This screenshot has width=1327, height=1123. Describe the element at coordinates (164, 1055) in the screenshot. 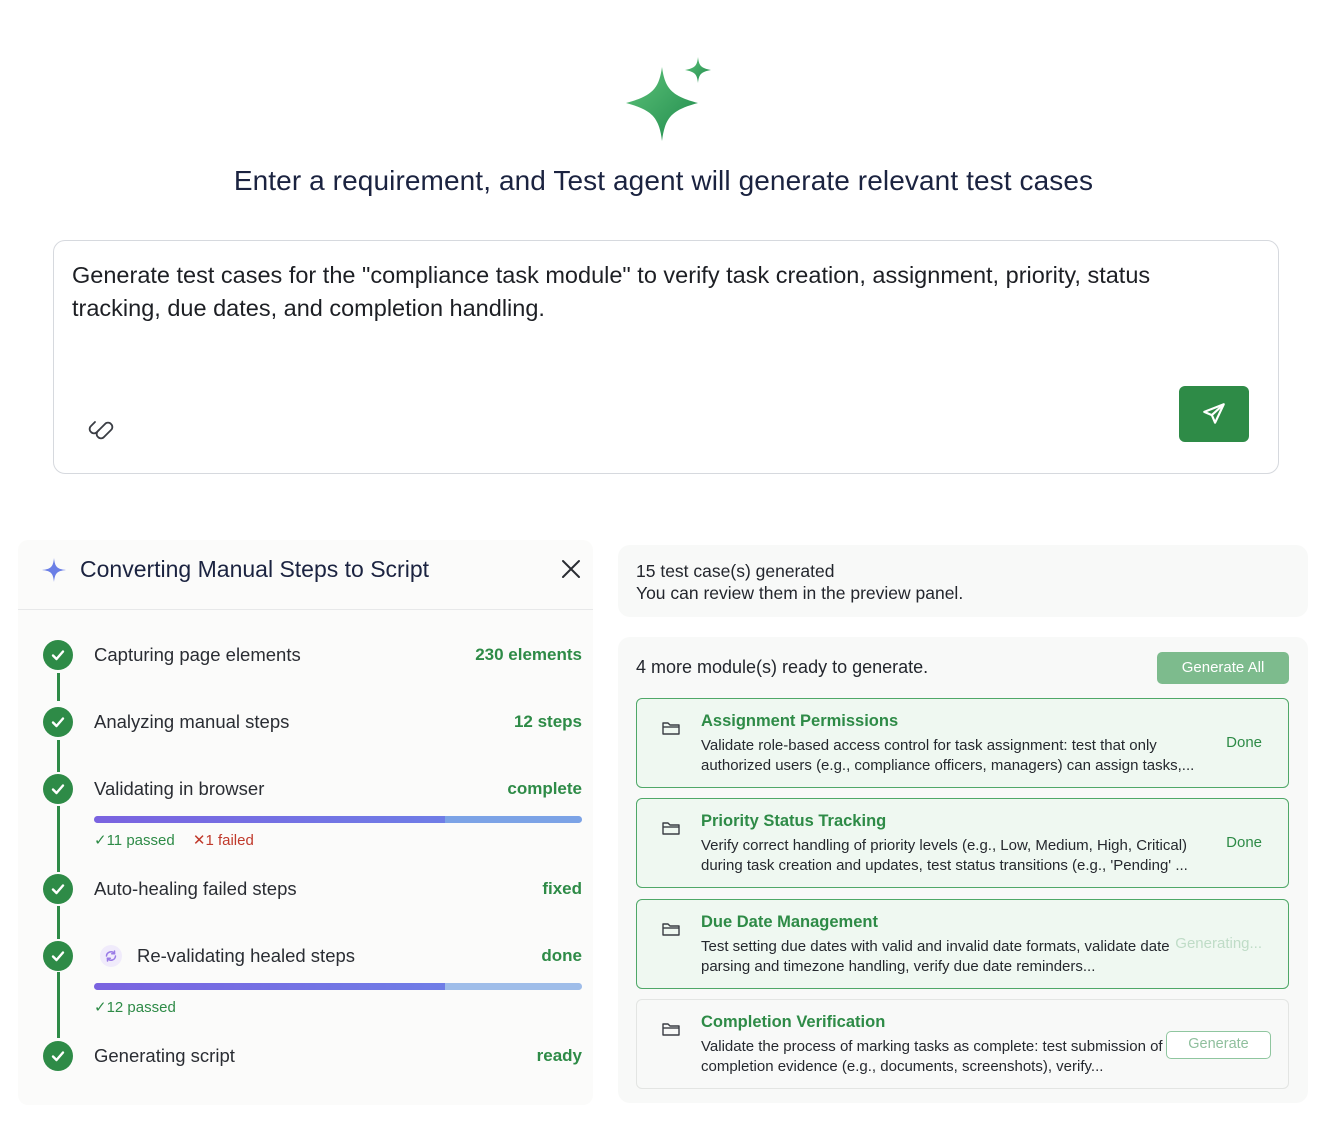

I see `step-label: Generating script` at that location.